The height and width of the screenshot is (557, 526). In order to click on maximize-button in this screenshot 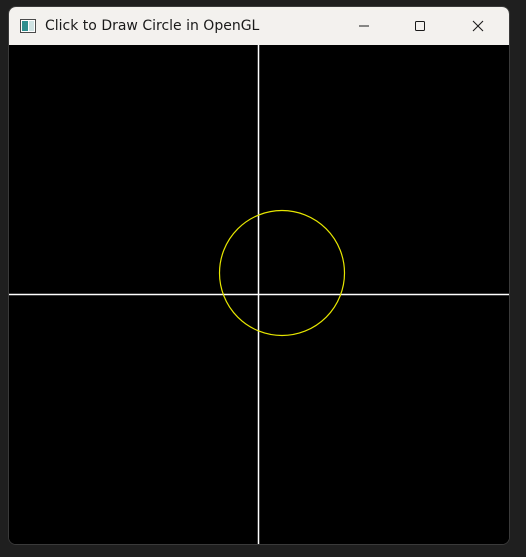, I will do `click(420, 26)`.